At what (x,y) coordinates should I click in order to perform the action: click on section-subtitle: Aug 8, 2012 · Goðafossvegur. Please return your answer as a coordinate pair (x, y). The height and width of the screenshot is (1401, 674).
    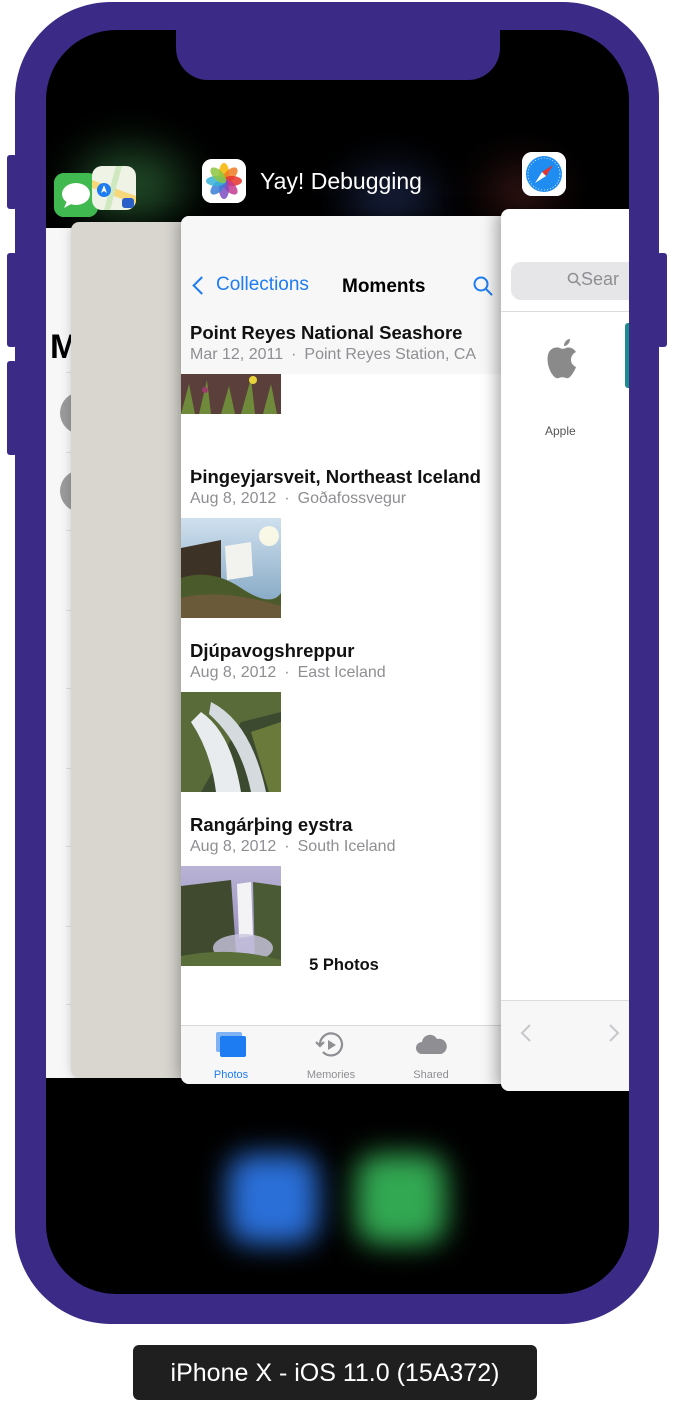
    Looking at the image, I should click on (298, 499).